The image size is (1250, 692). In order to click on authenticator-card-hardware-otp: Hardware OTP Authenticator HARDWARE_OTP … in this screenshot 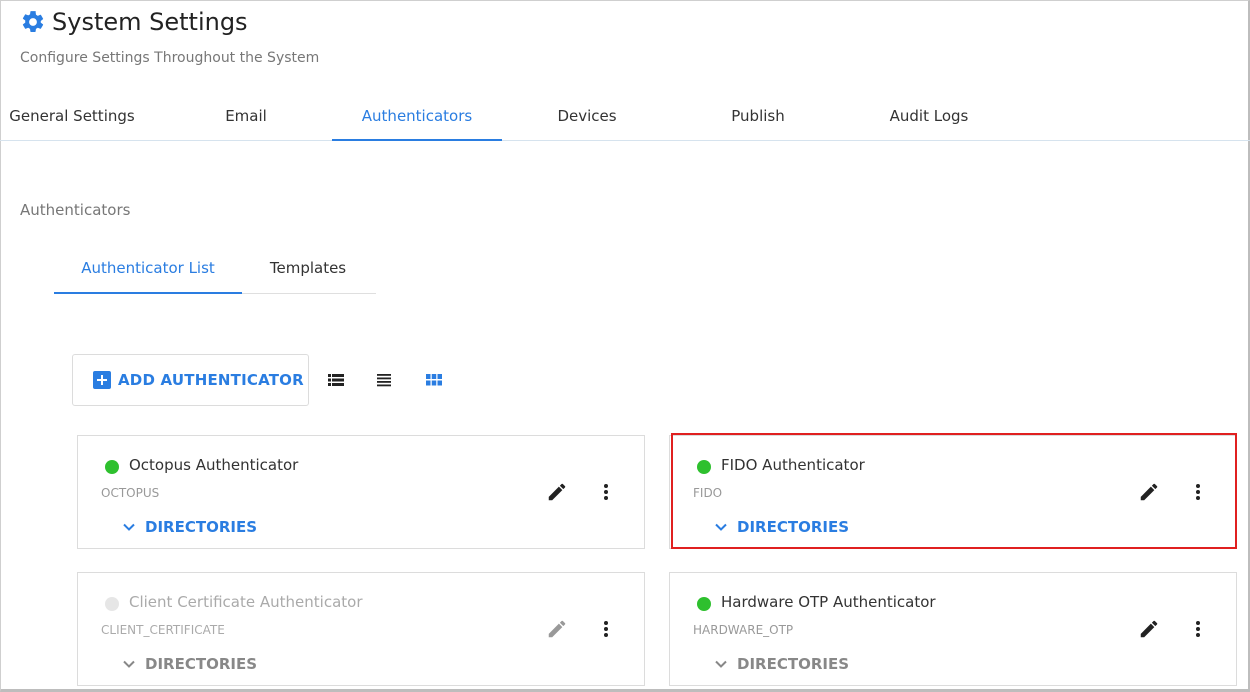, I will do `click(953, 629)`.